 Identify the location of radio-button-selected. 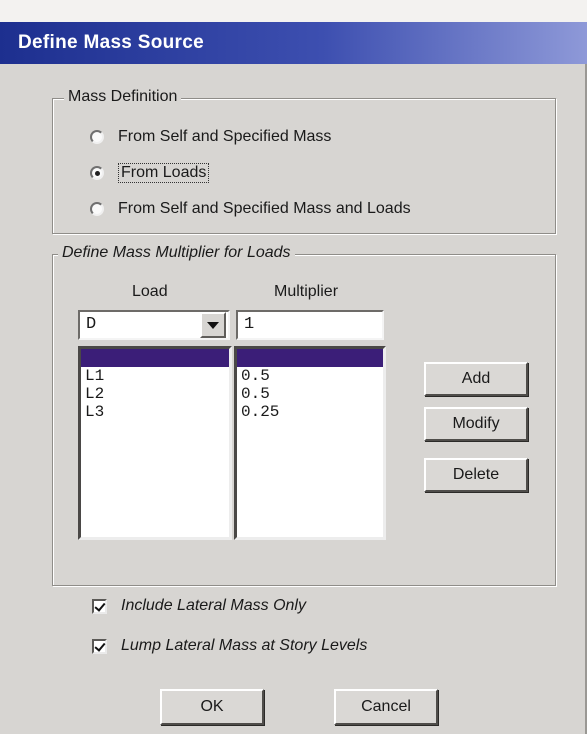
(97, 173).